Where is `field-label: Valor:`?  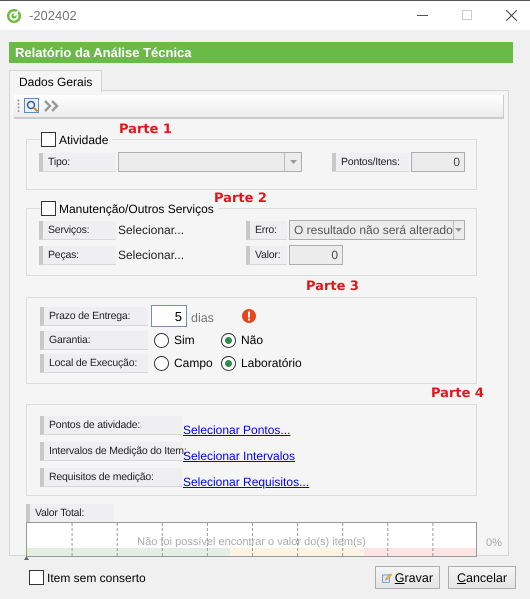
field-label: Valor: is located at coordinates (266, 255).